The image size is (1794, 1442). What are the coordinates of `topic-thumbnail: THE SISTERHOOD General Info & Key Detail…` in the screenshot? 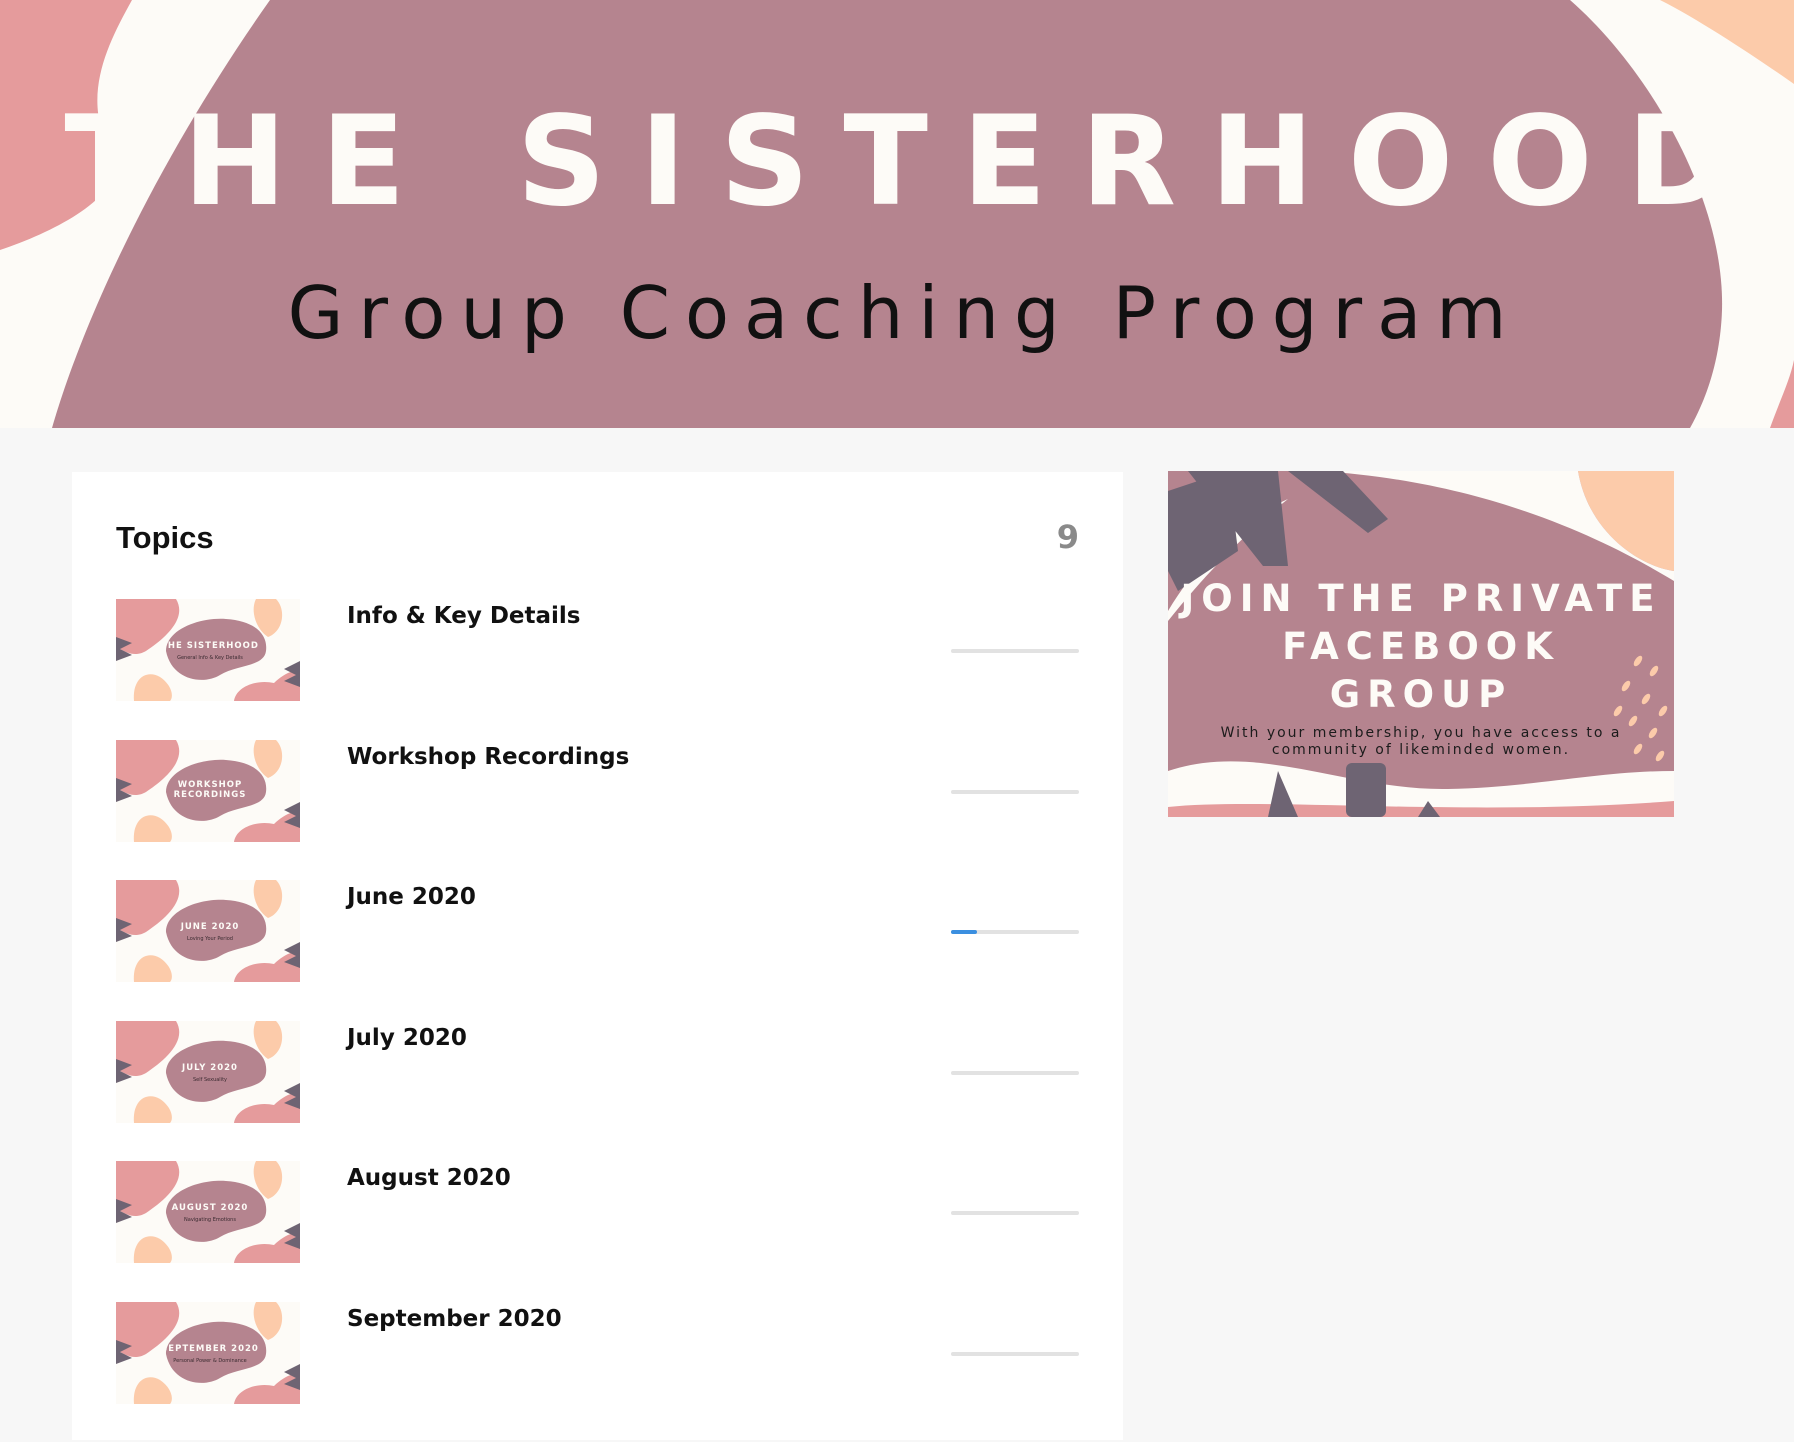 It's located at (208, 650).